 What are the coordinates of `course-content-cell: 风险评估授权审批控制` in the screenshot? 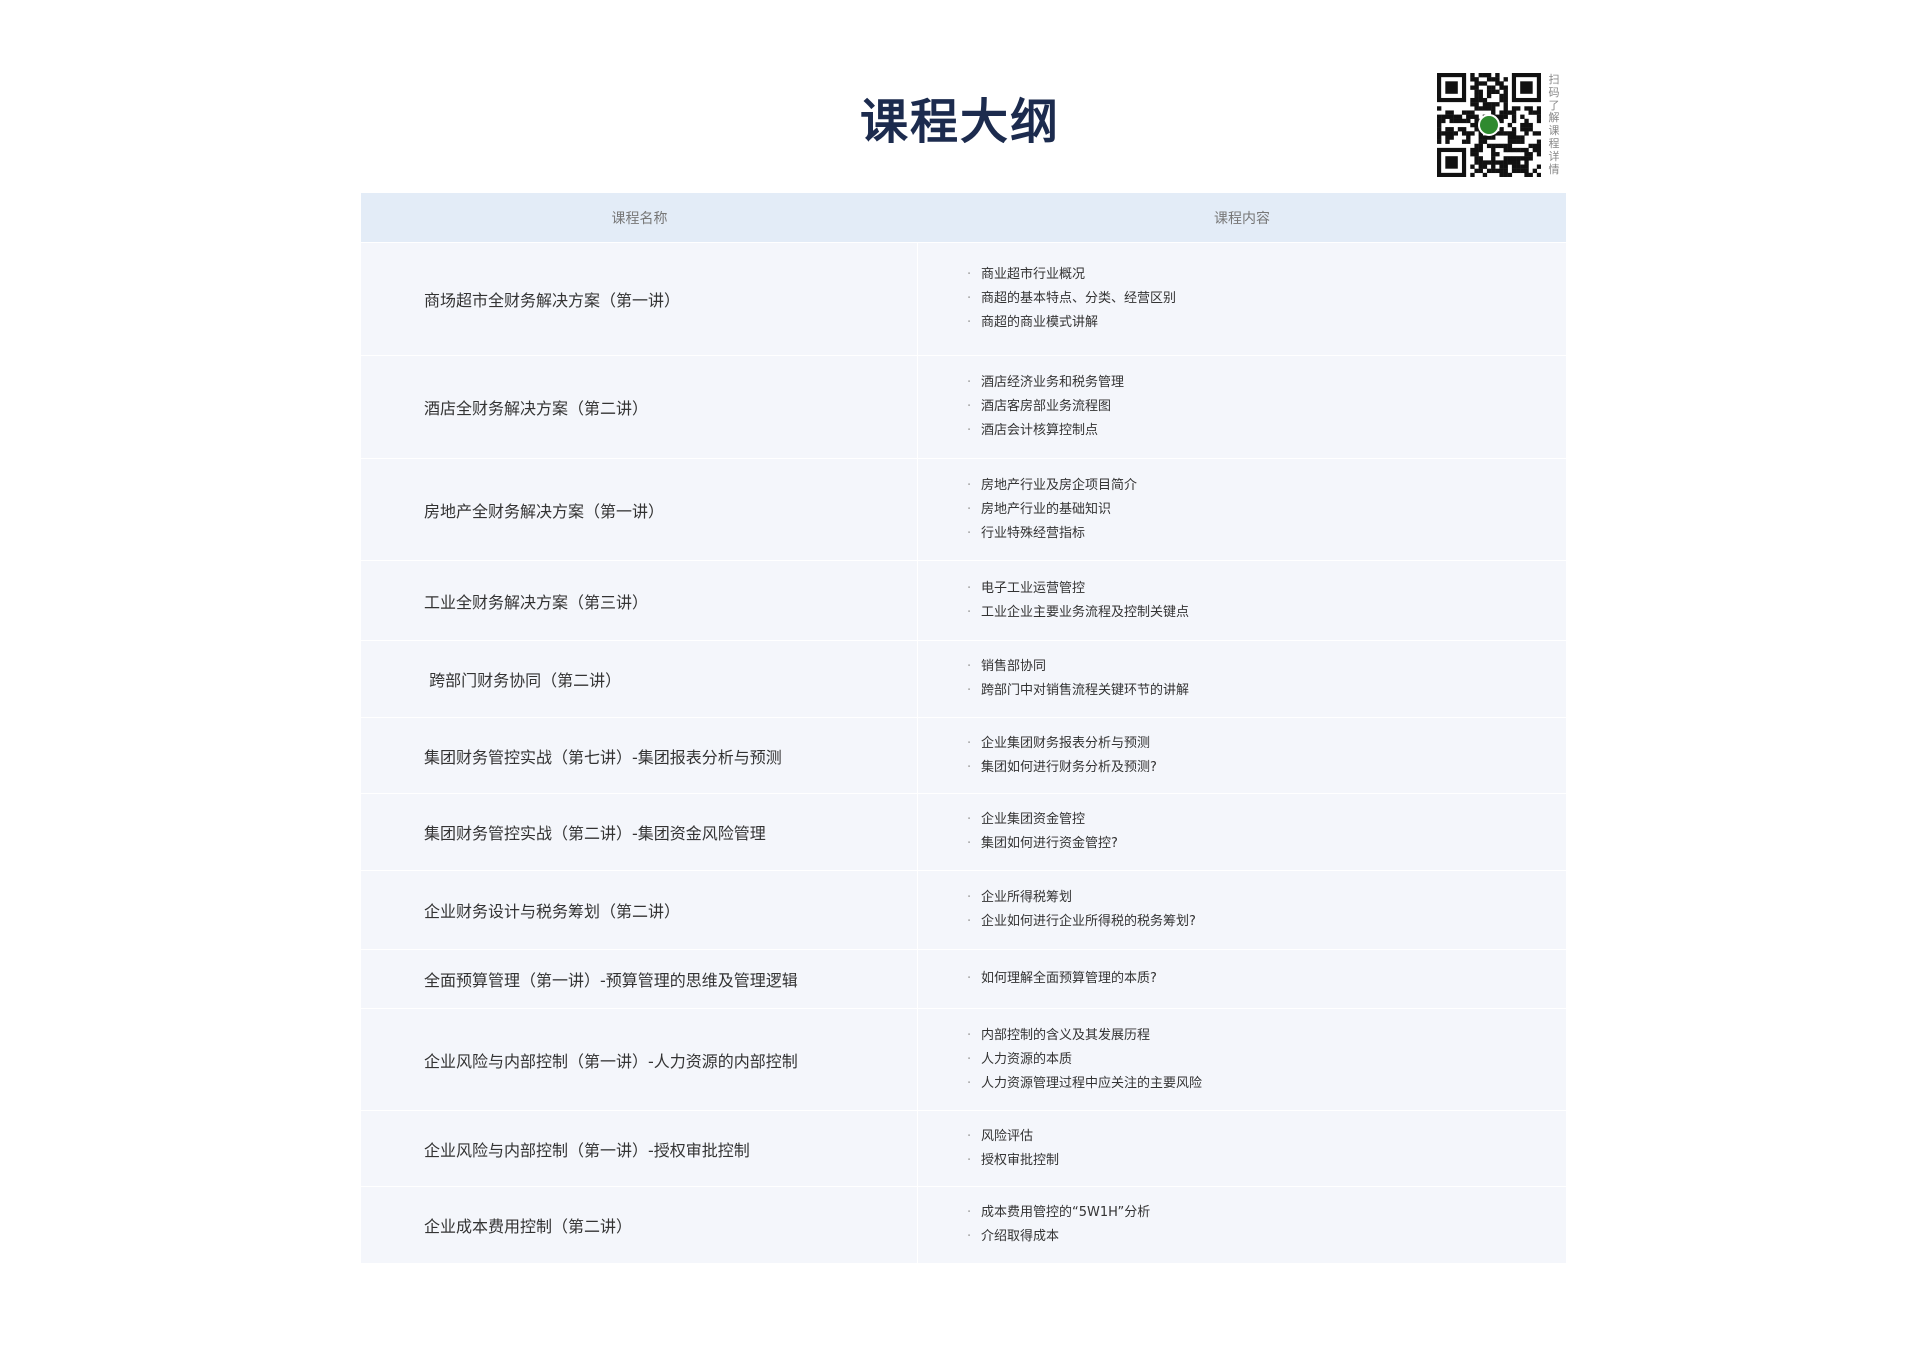 It's located at (1242, 1148).